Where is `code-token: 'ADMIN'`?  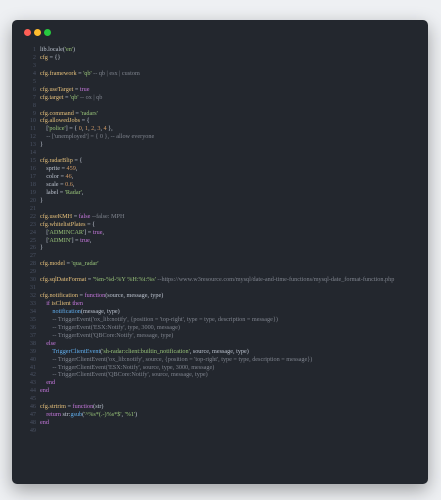
code-token: 'ADMIN' is located at coordinates (60, 240).